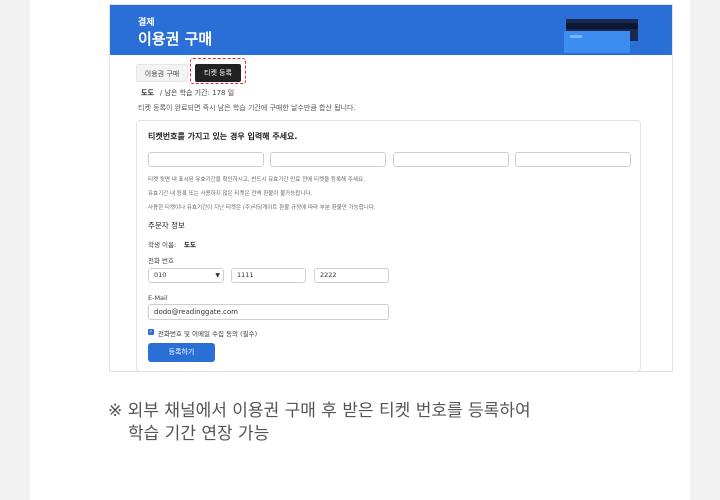  Describe the element at coordinates (175, 39) in the screenshot. I see `page-title: 이용권 구매` at that location.